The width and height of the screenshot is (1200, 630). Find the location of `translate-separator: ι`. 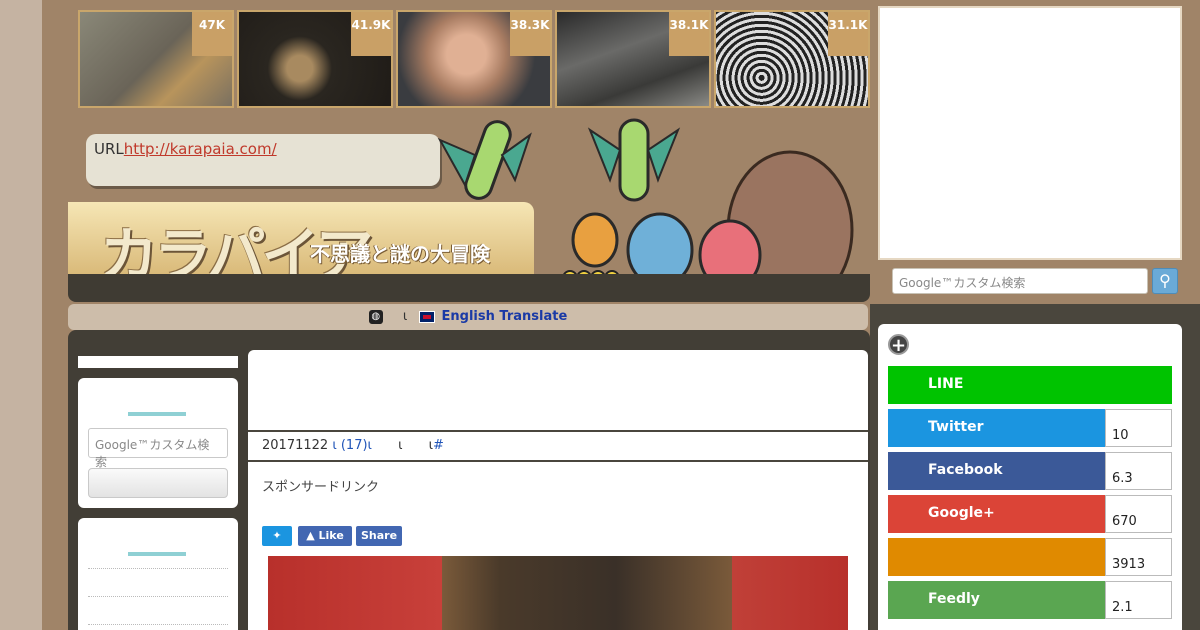

translate-separator: ι is located at coordinates (405, 316).